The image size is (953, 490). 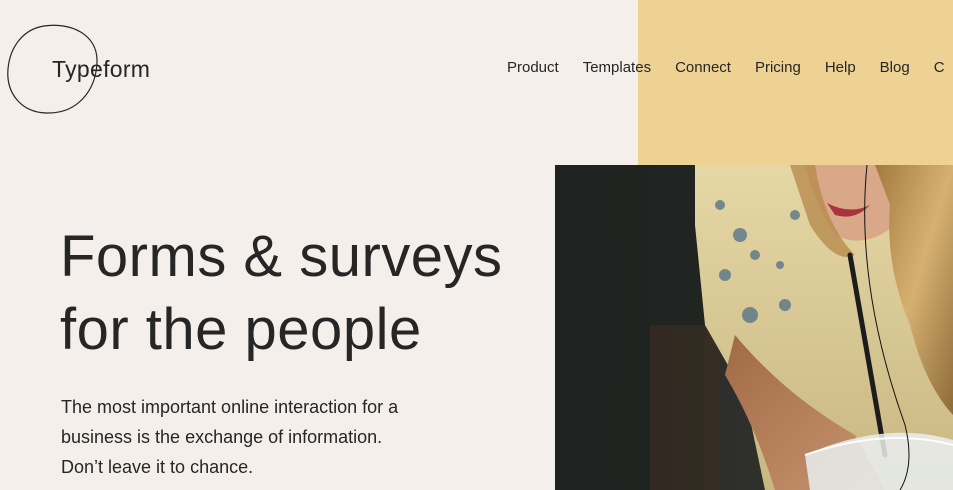 What do you see at coordinates (778, 67) in the screenshot?
I see `nav-pricing: Pricing` at bounding box center [778, 67].